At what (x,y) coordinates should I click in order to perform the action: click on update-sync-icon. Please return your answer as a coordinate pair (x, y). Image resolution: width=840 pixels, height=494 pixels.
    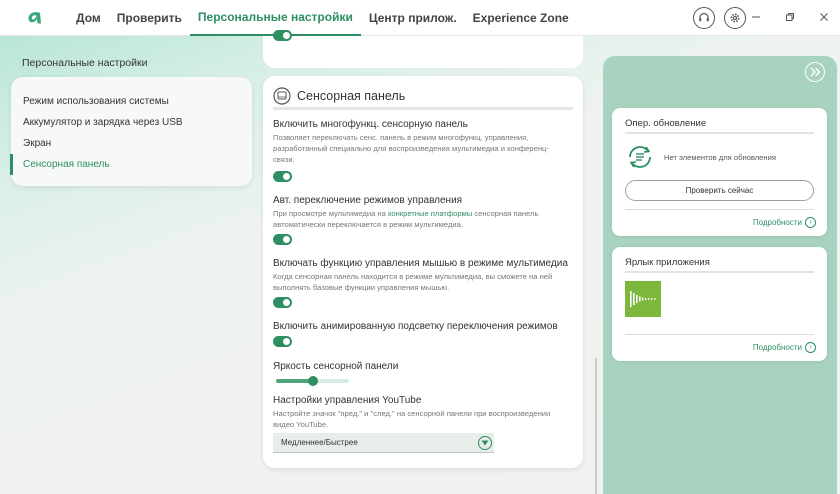
    Looking at the image, I should click on (640, 157).